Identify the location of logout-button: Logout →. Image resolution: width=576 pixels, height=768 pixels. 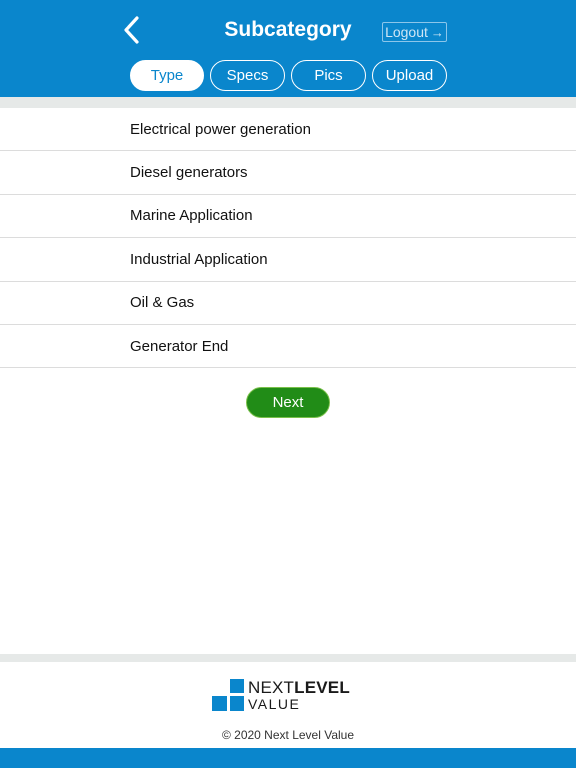
(414, 32).